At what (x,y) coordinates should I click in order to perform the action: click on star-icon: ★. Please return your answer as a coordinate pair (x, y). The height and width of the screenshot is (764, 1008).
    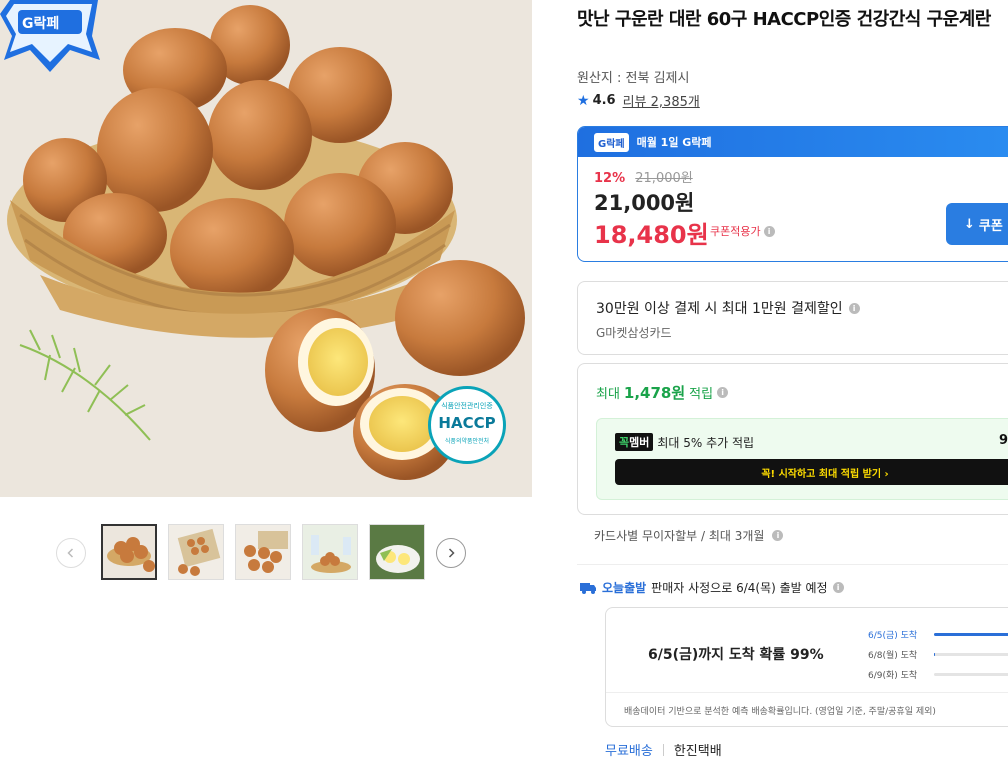
    Looking at the image, I should click on (583, 100).